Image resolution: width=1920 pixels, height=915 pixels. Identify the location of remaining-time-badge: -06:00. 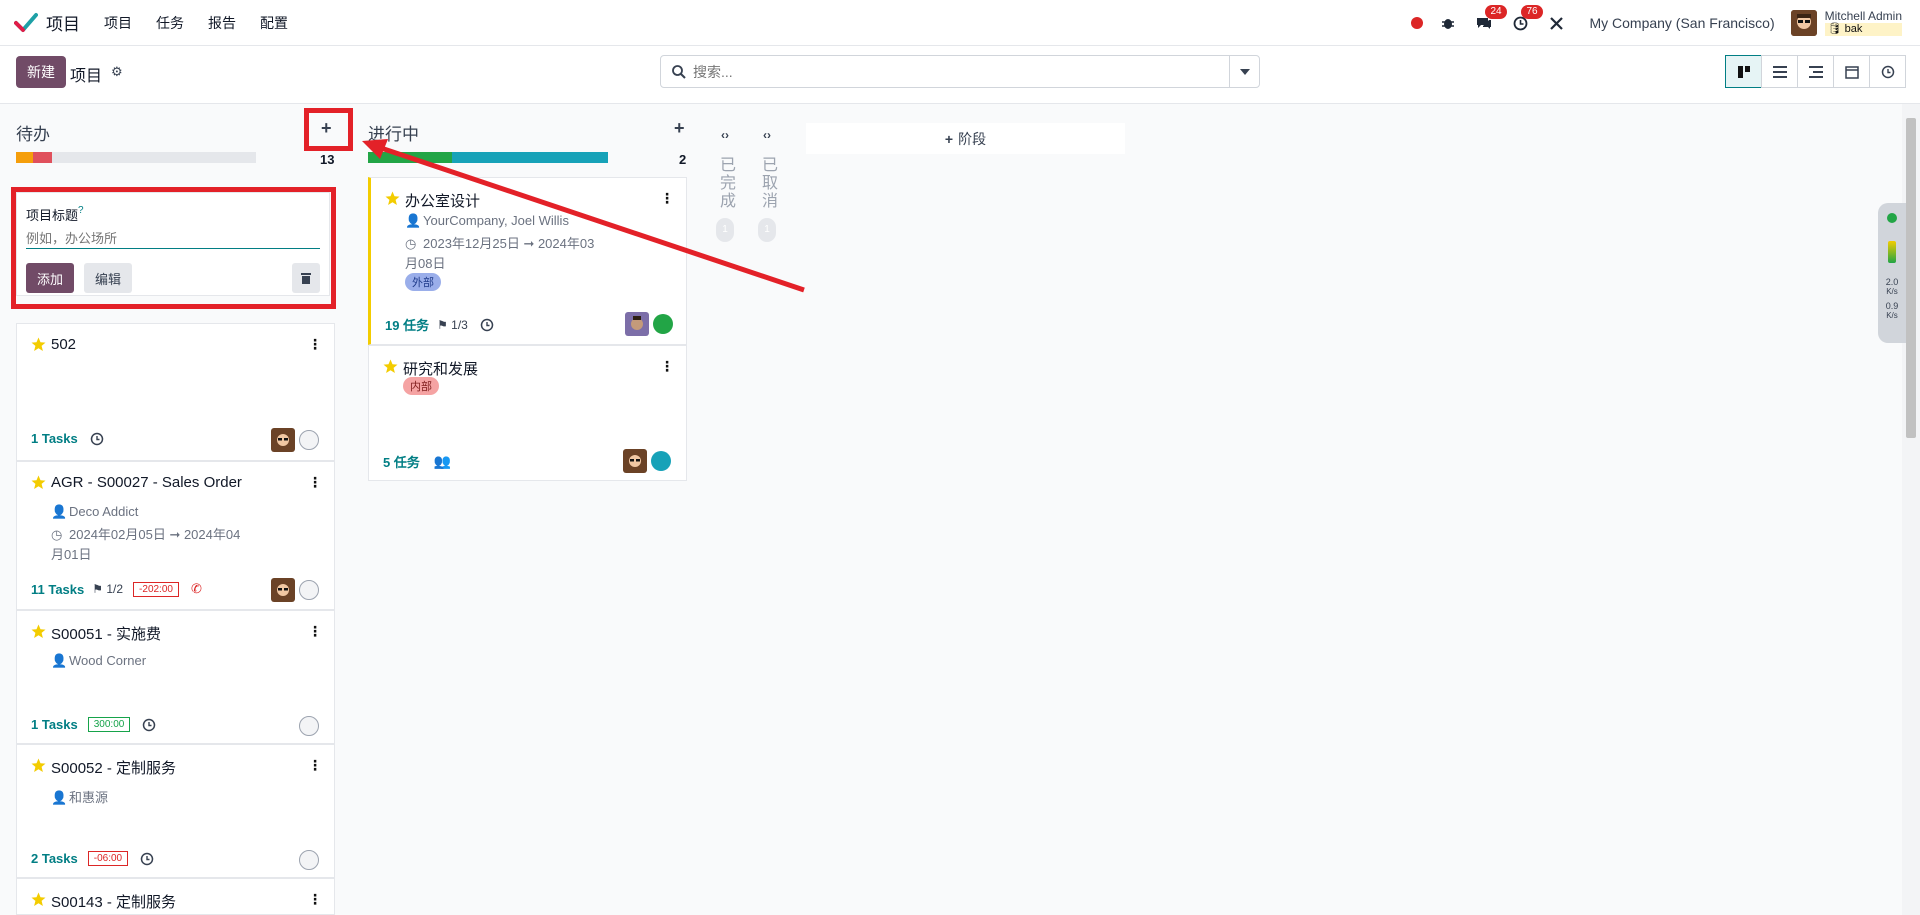
(108, 858).